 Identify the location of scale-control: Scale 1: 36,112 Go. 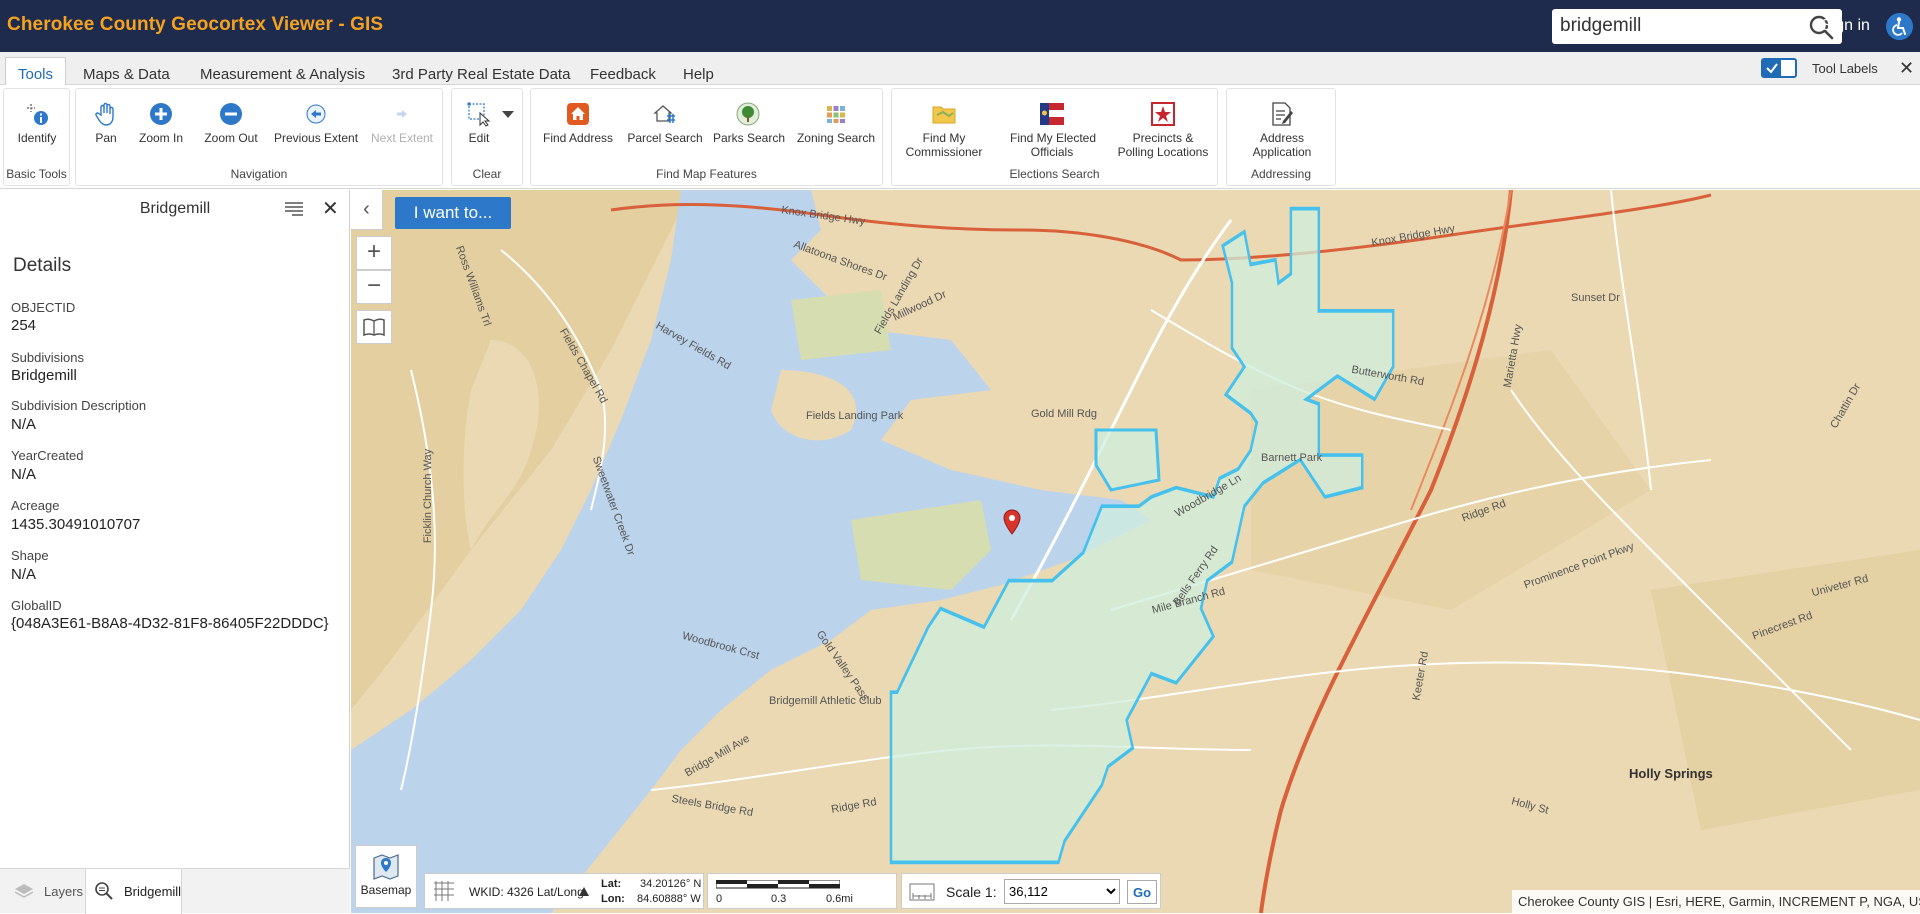
(1031, 891).